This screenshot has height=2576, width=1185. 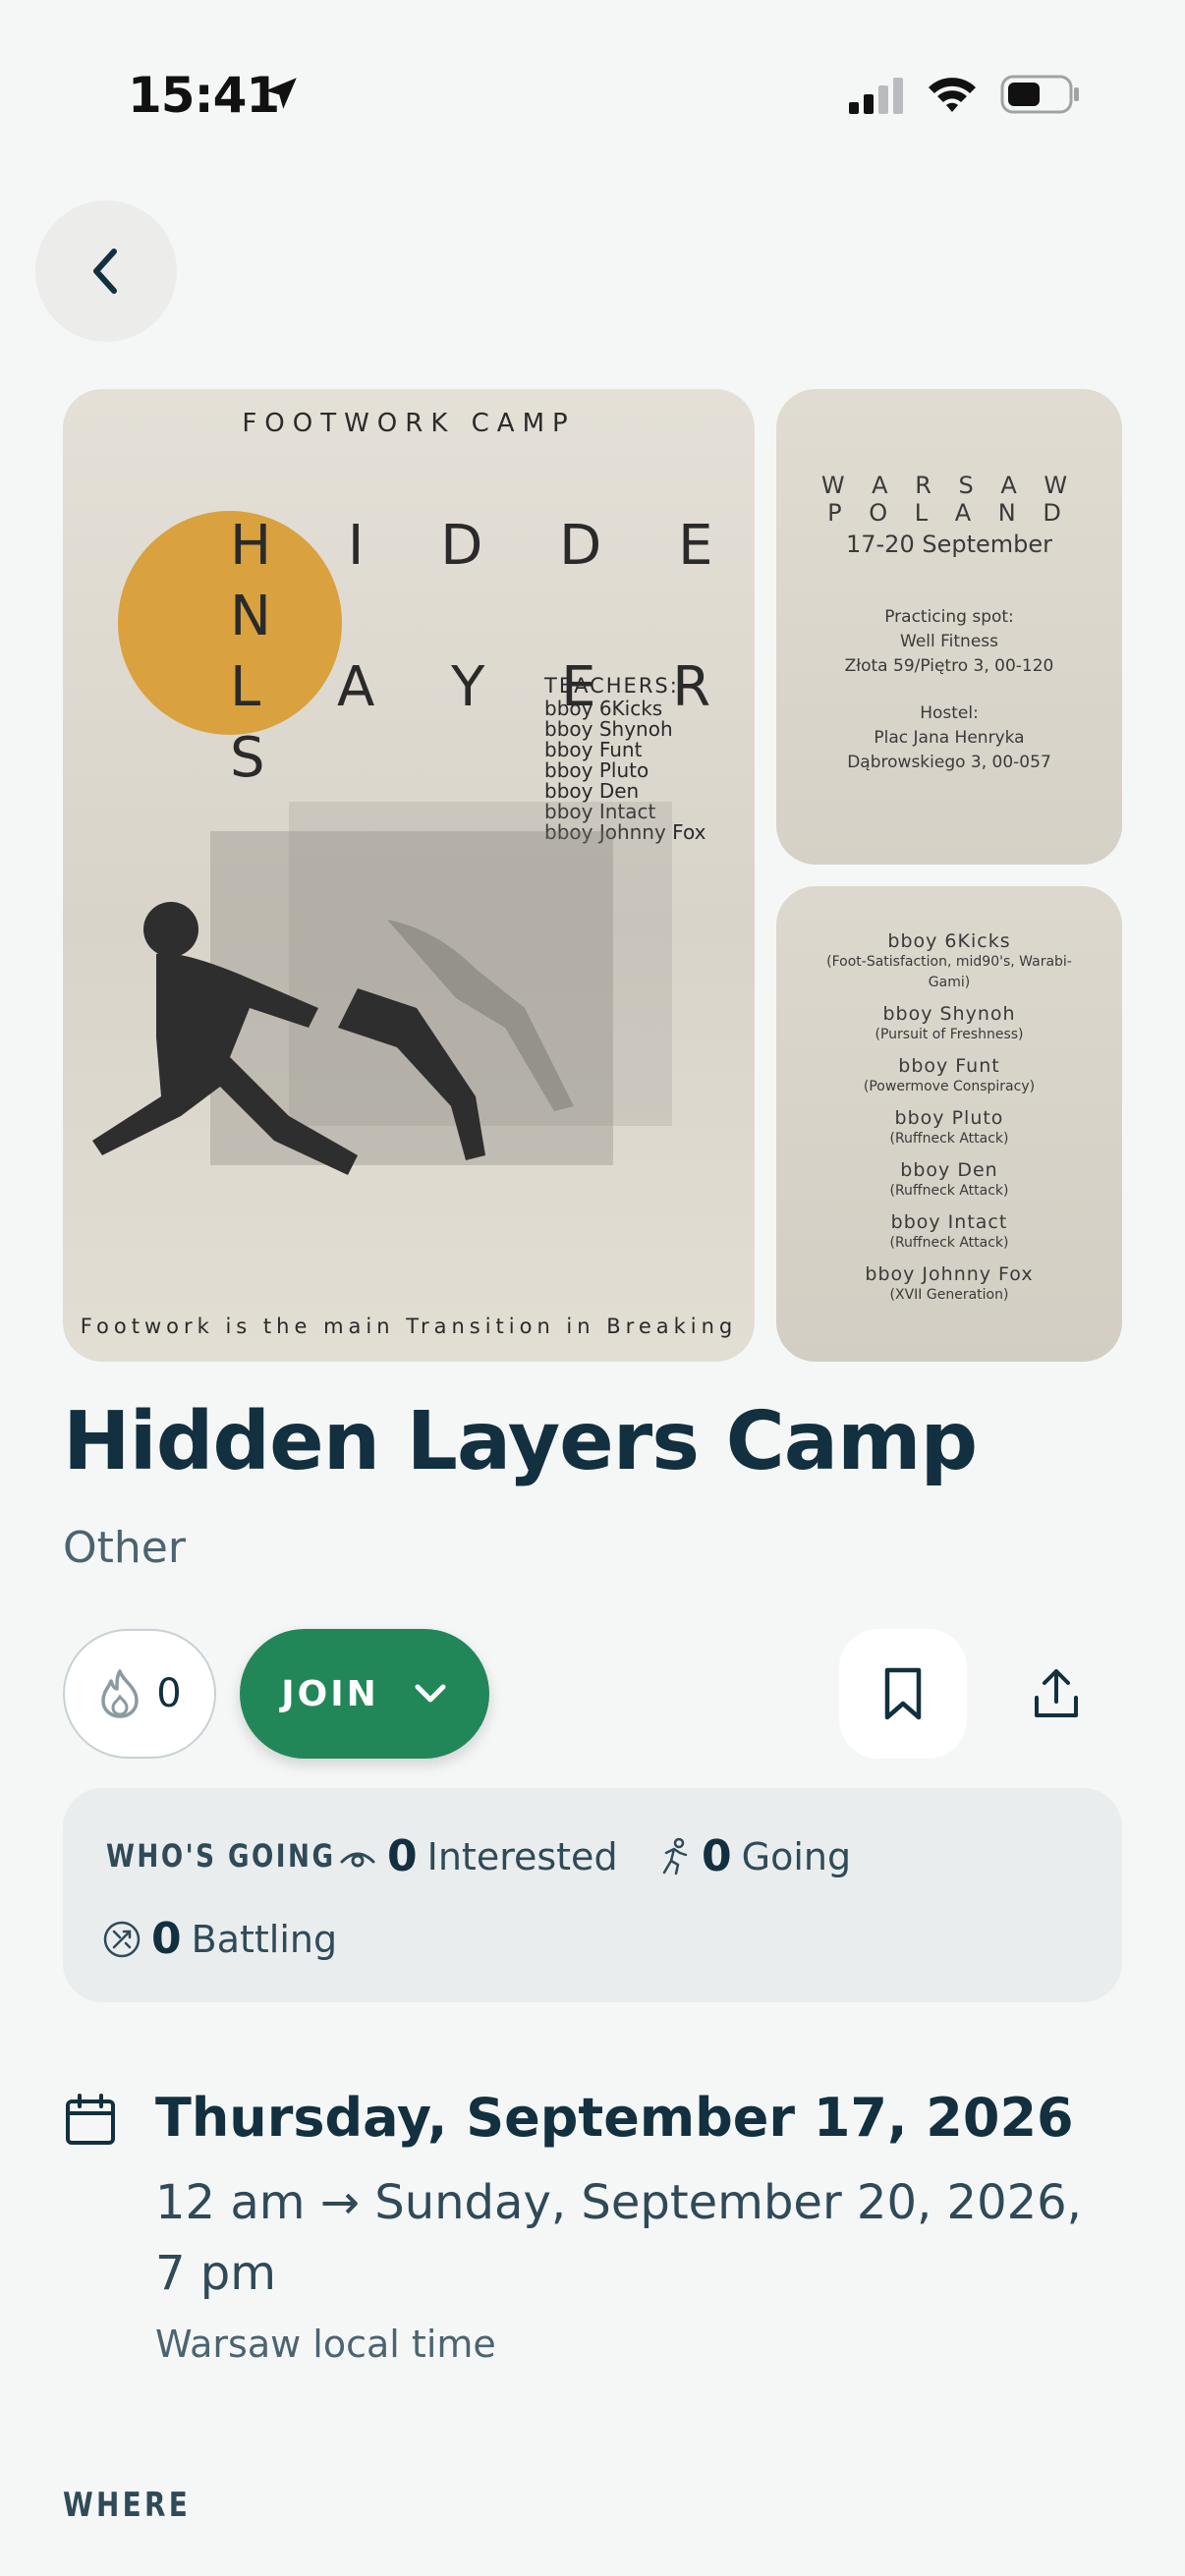 I want to click on poster-teacher: bboy Shynoh, so click(x=608, y=729).